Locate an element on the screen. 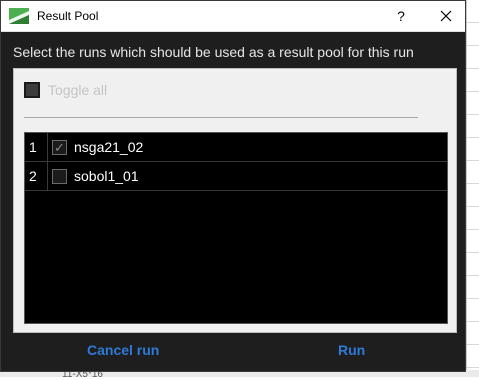  row-index: 1 is located at coordinates (36, 147).